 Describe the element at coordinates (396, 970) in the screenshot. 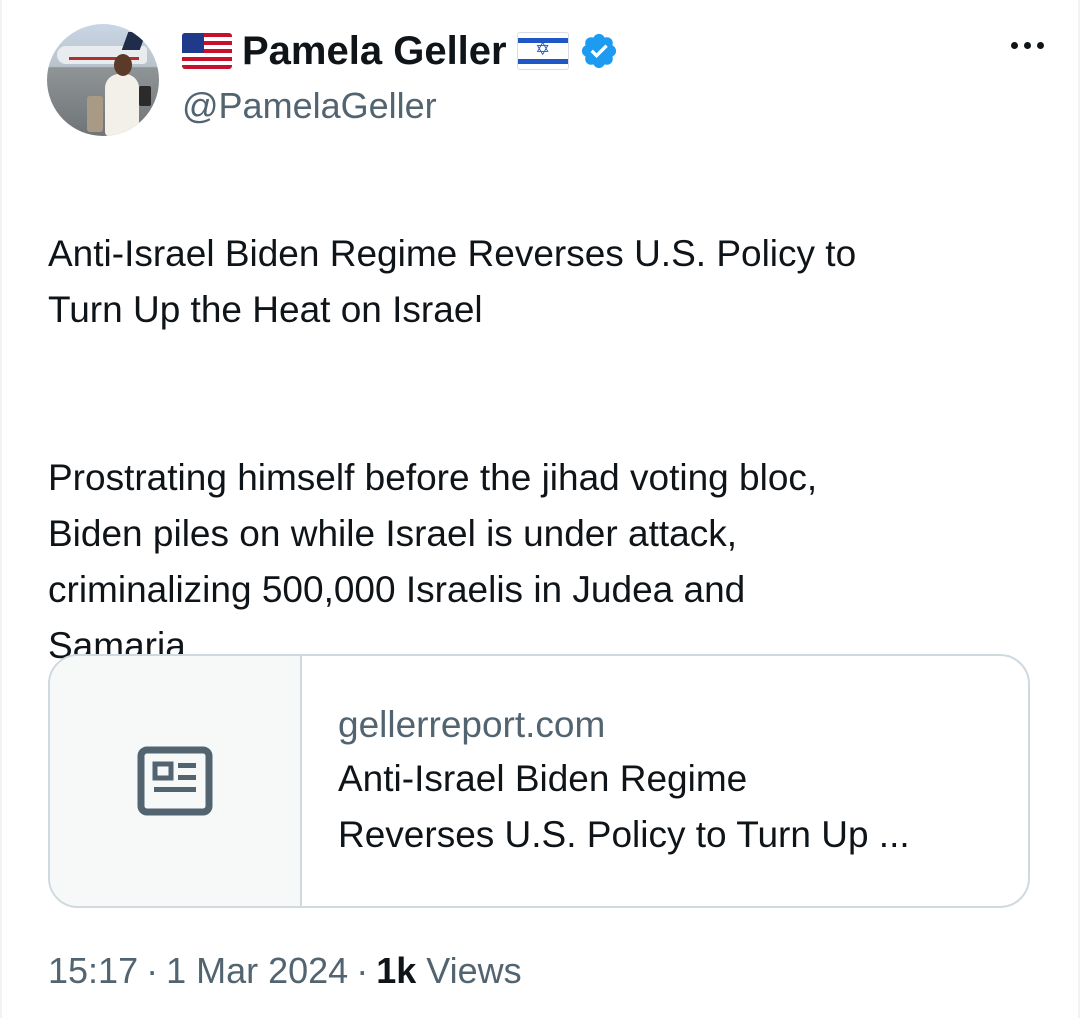

I see `views-count: 1k` at that location.